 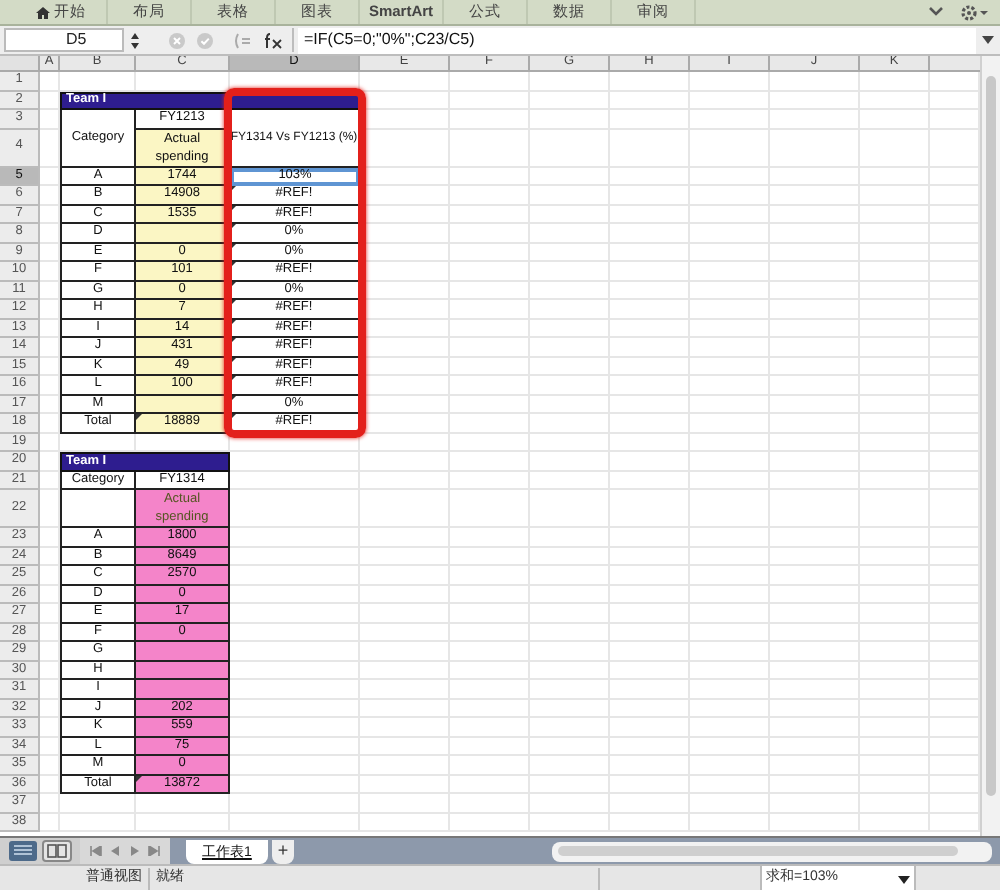 What do you see at coordinates (283, 851) in the screenshot?
I see `add-sheet-button: +` at bounding box center [283, 851].